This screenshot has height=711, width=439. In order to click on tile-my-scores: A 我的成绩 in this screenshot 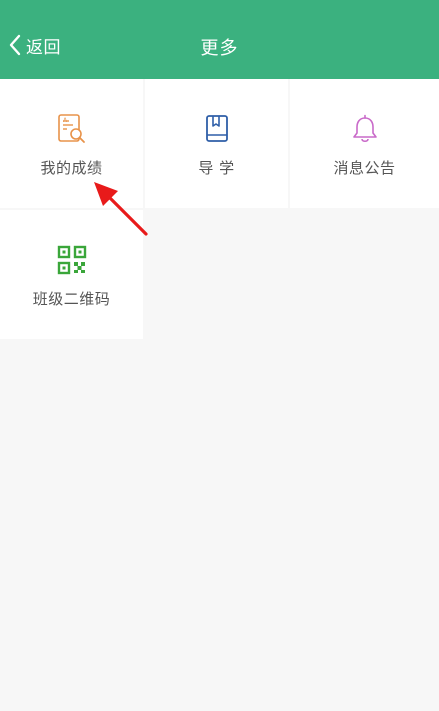, I will do `click(71, 143)`.